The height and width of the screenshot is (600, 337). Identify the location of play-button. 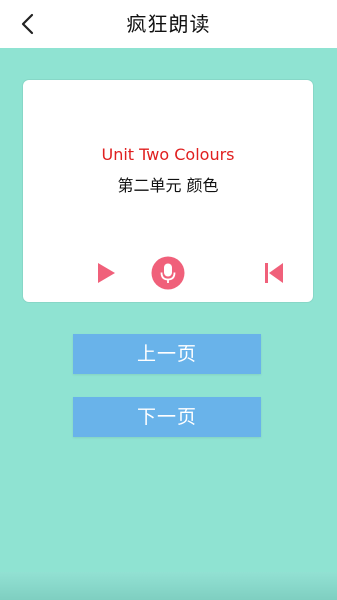
(106, 273).